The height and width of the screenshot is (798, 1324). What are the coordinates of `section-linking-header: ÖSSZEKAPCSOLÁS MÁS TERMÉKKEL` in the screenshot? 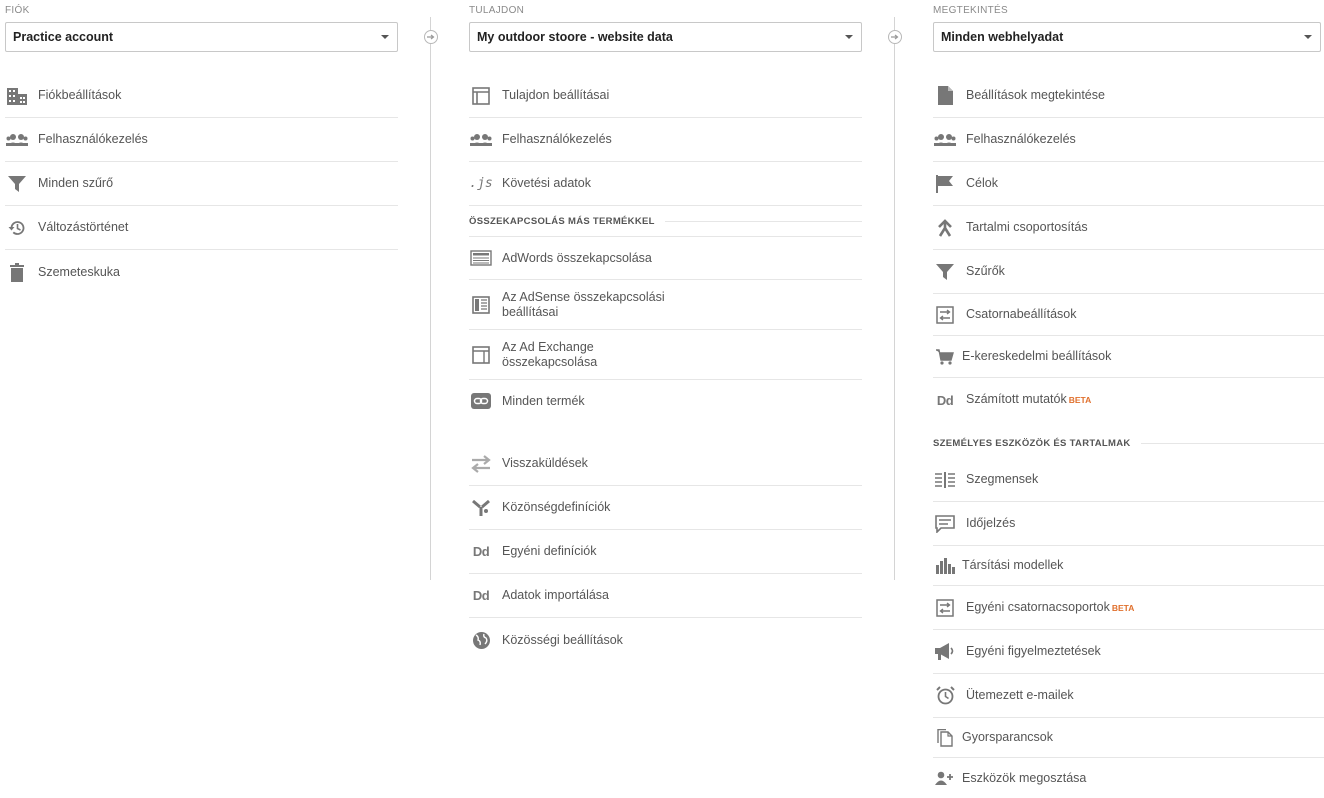 It's located at (665, 221).